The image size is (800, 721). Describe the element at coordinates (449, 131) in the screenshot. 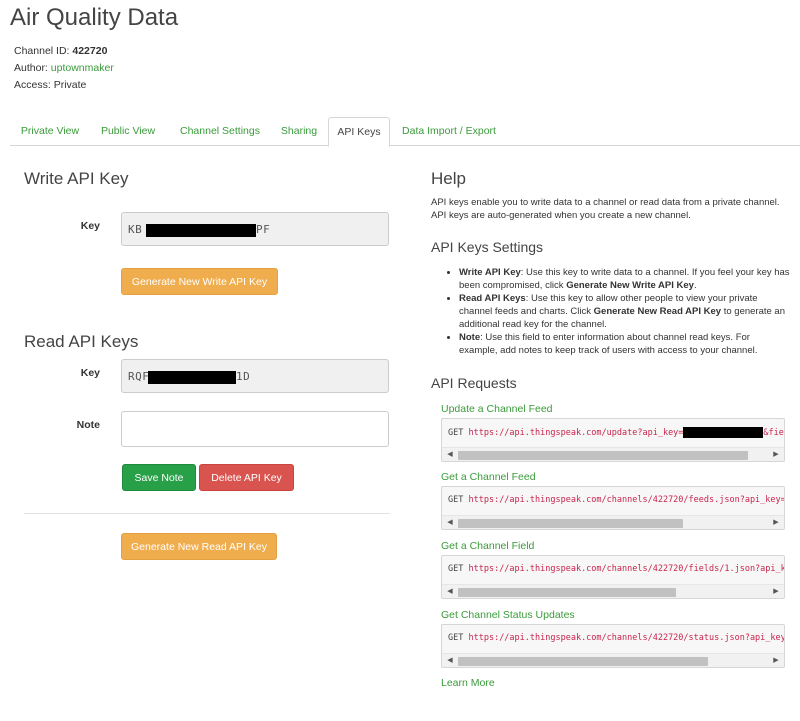

I see `tab-data-import-export: Data Import / Export` at that location.